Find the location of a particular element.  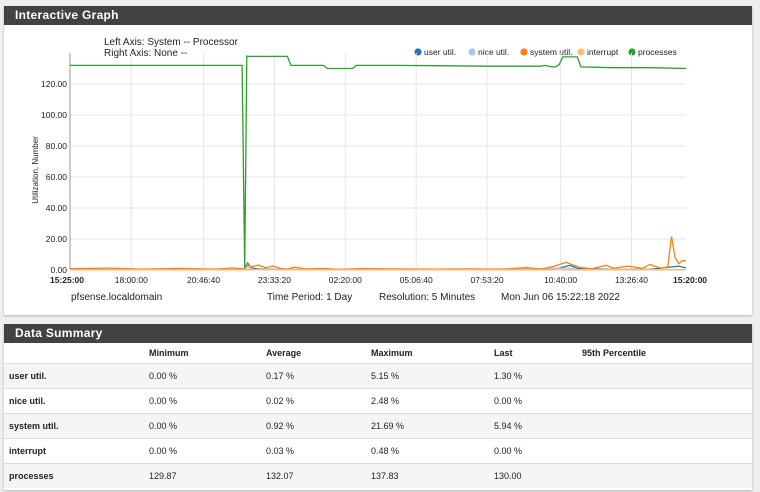

cell-average: 0.17 % is located at coordinates (318, 376).